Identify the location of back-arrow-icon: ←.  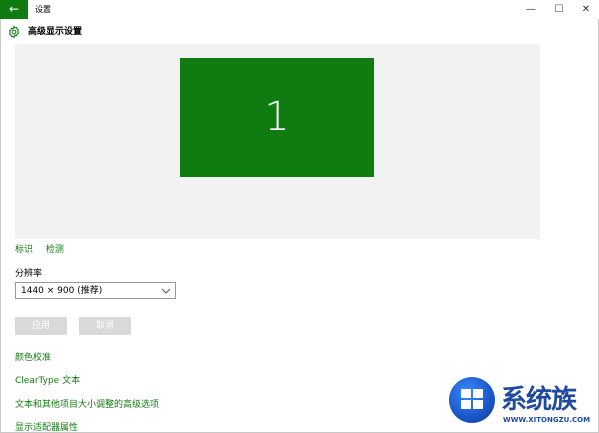
(14, 9).